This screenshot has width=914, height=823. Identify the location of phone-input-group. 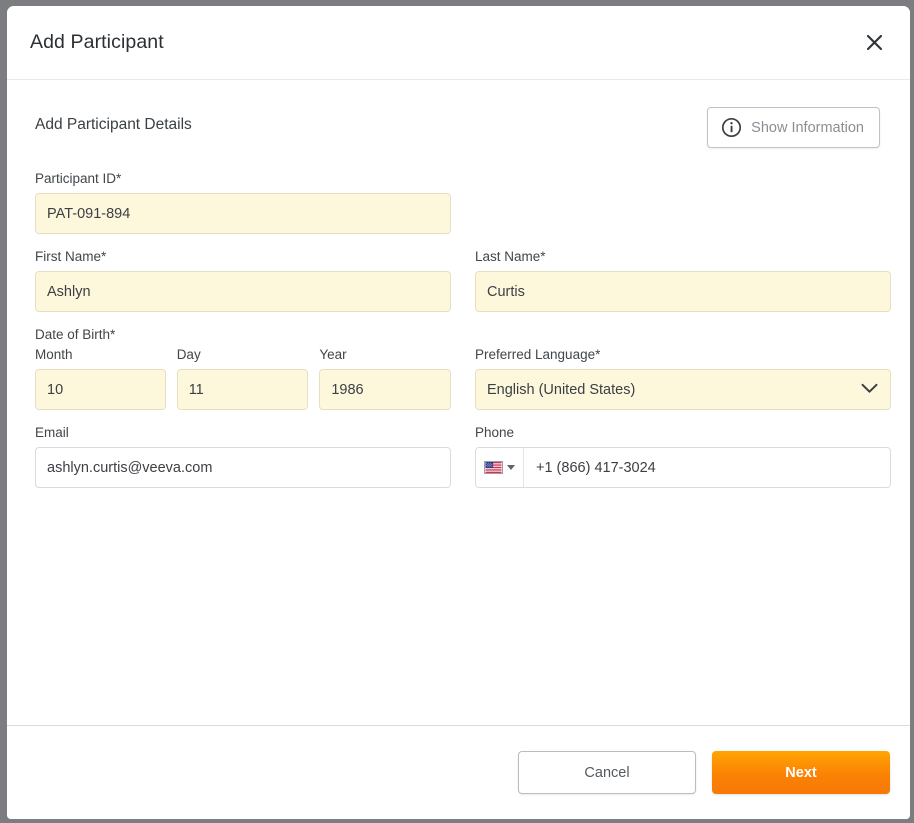
(683, 467).